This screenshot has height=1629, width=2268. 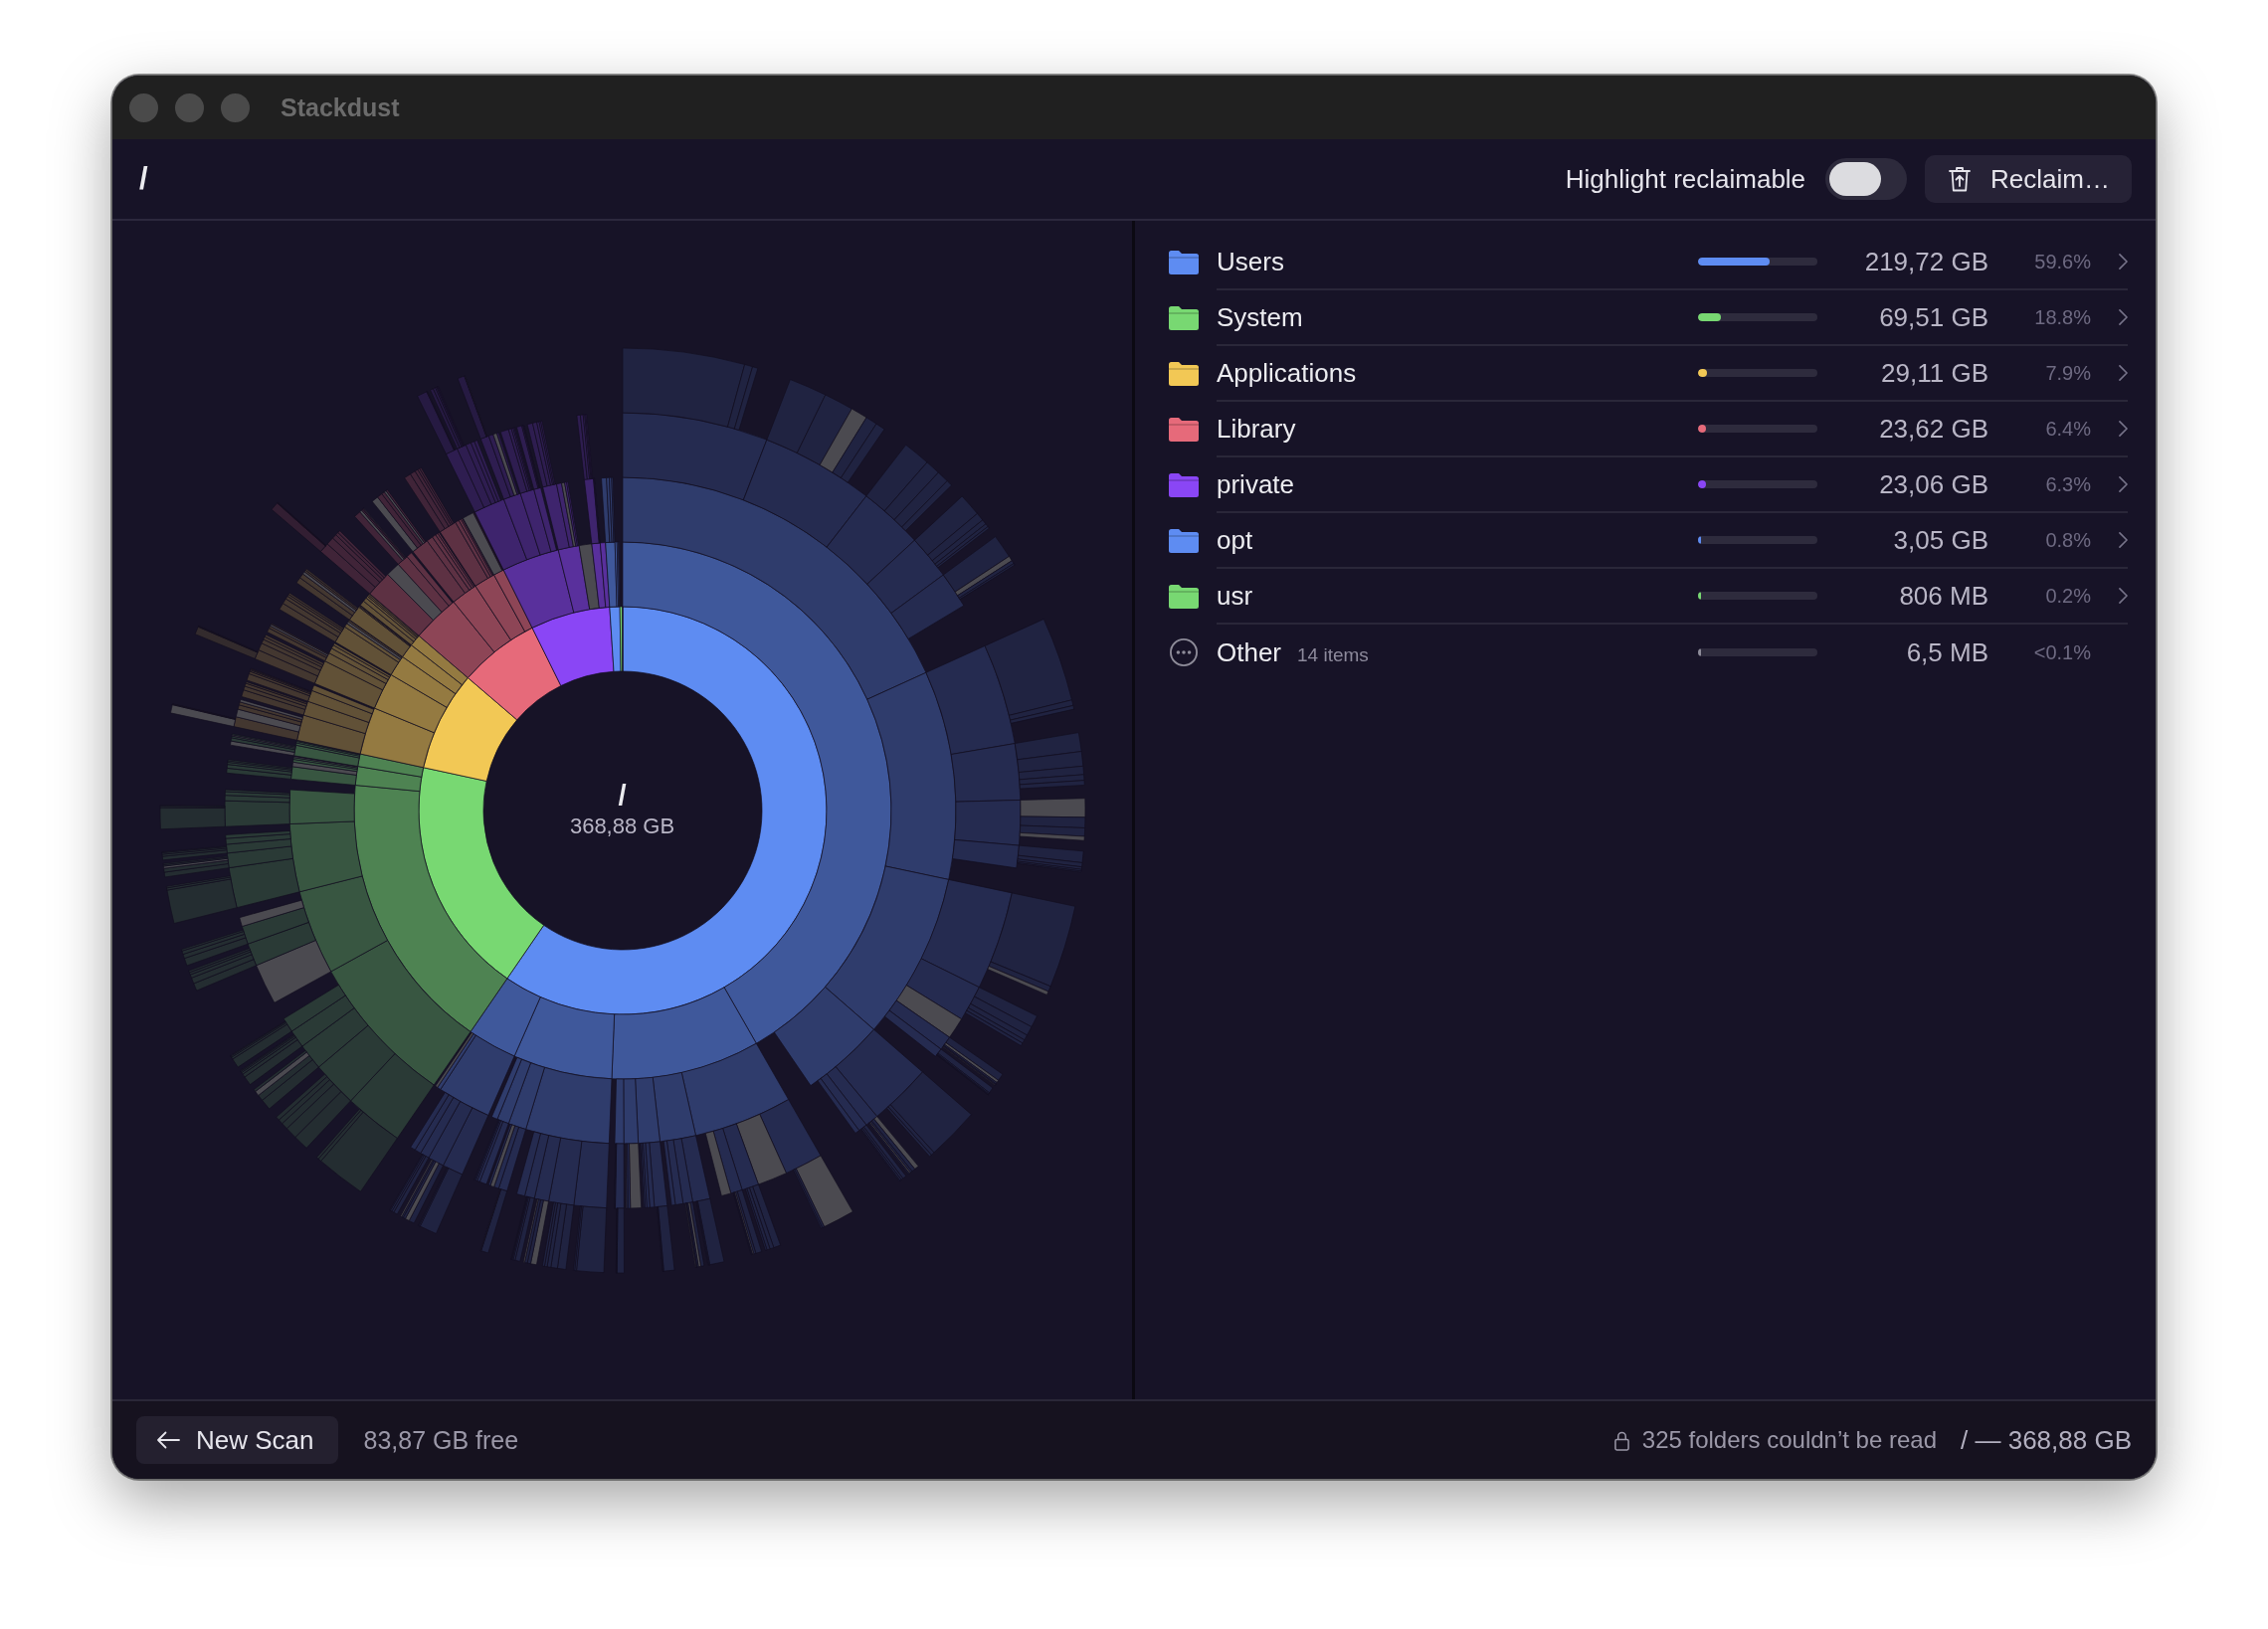 What do you see at coordinates (1621, 1440) in the screenshot?
I see `lock-icon` at bounding box center [1621, 1440].